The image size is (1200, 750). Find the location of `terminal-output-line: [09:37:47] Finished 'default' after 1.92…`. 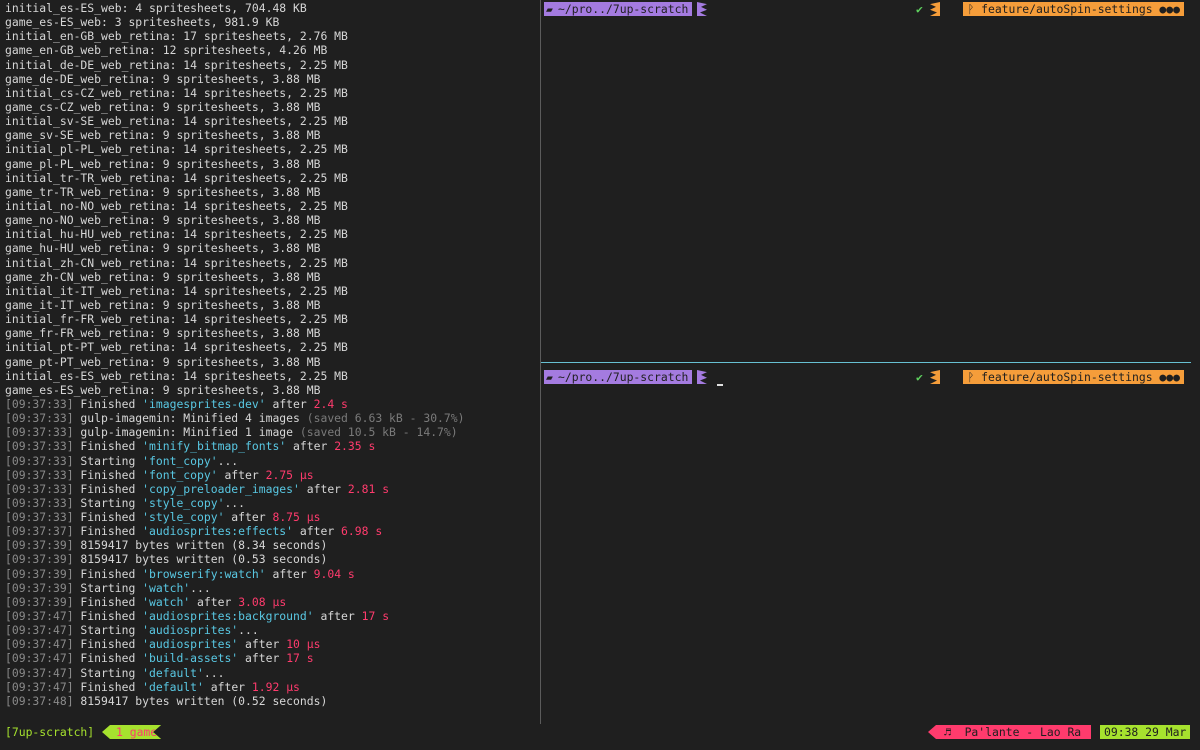

terminal-output-line: [09:37:47] Finished 'default' after 1.92… is located at coordinates (272, 687).